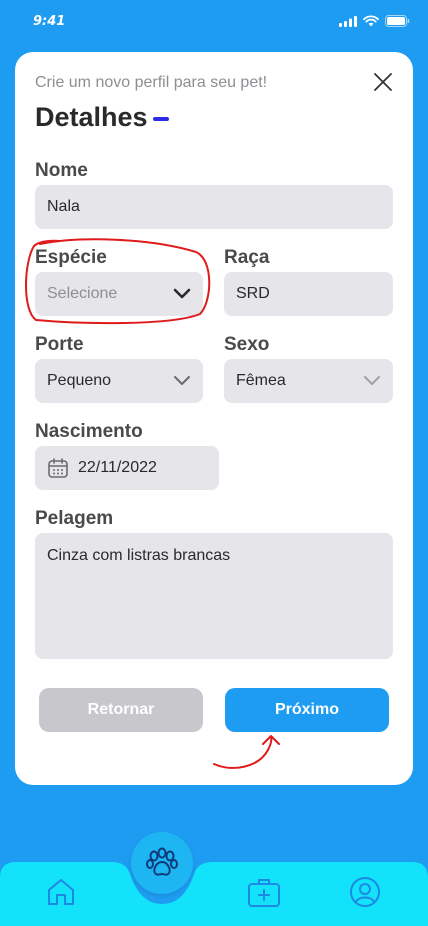  Describe the element at coordinates (247, 257) in the screenshot. I see `raca-label: Raça` at that location.